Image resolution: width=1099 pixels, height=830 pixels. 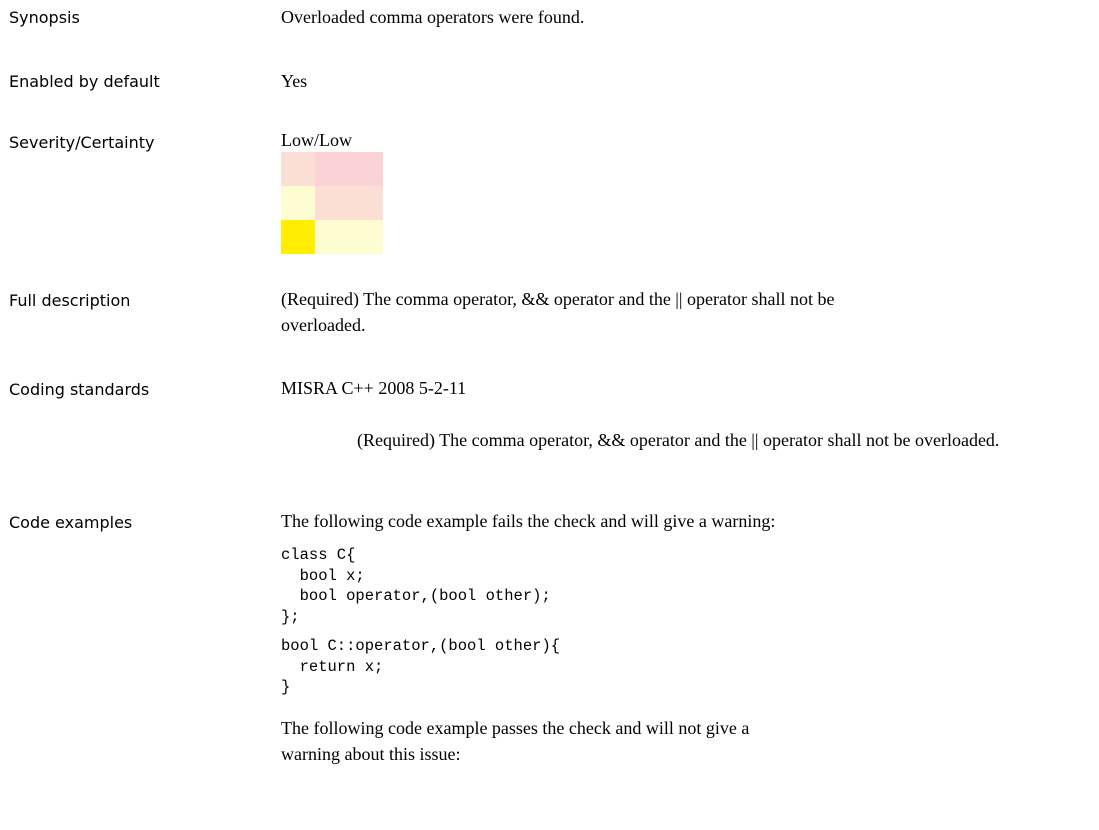 What do you see at coordinates (316, 140) in the screenshot?
I see `severity-value: Low/Low` at bounding box center [316, 140].